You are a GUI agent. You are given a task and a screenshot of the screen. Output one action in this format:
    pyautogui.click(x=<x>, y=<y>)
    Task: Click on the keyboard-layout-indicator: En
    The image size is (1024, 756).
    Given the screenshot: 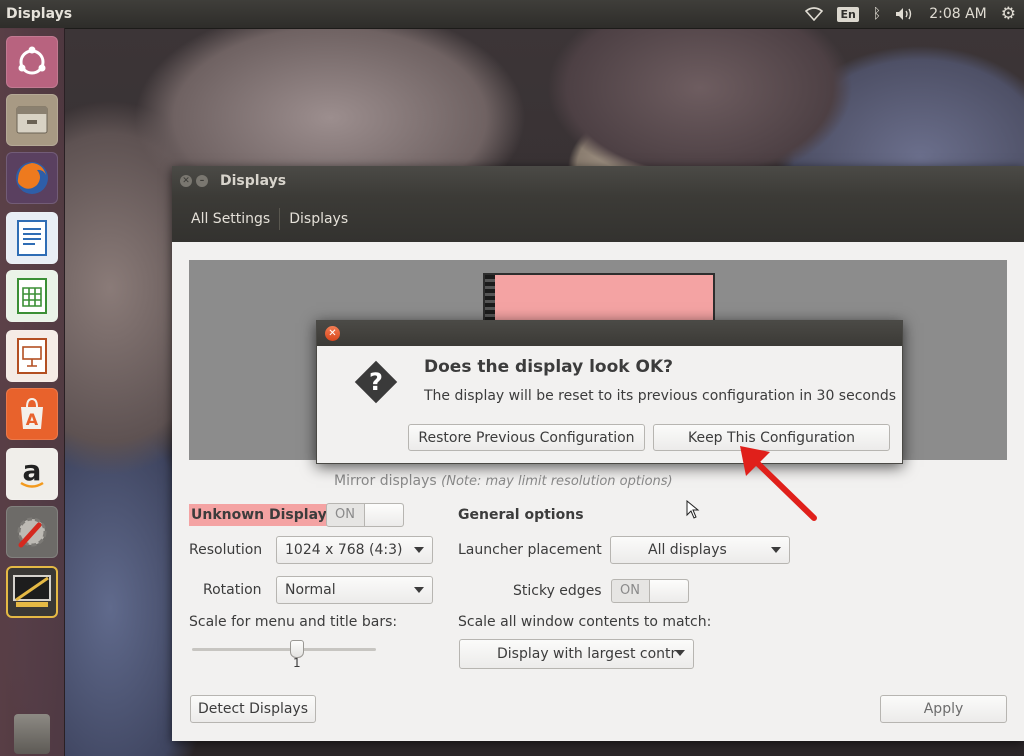 What is the action you would take?
    pyautogui.click(x=848, y=14)
    